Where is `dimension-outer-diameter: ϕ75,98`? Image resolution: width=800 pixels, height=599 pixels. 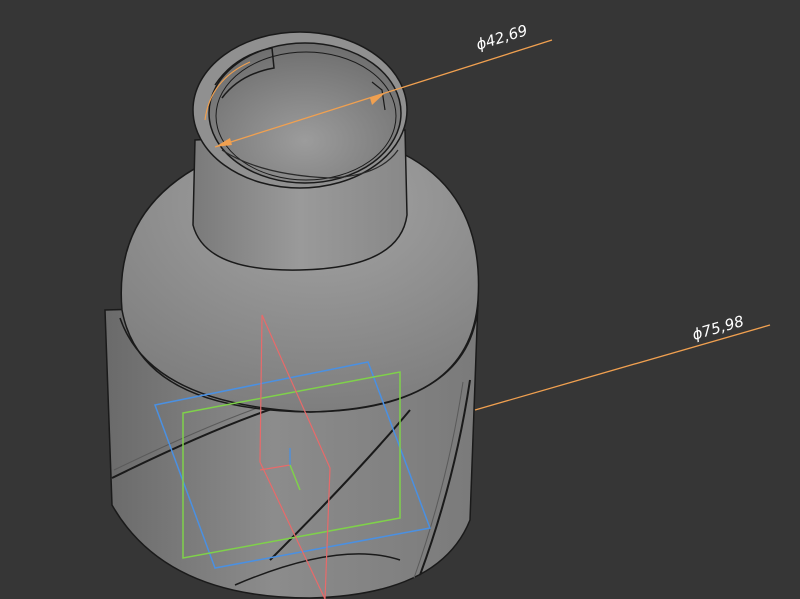 dimension-outer-diameter: ϕ75,98 is located at coordinates (622, 361).